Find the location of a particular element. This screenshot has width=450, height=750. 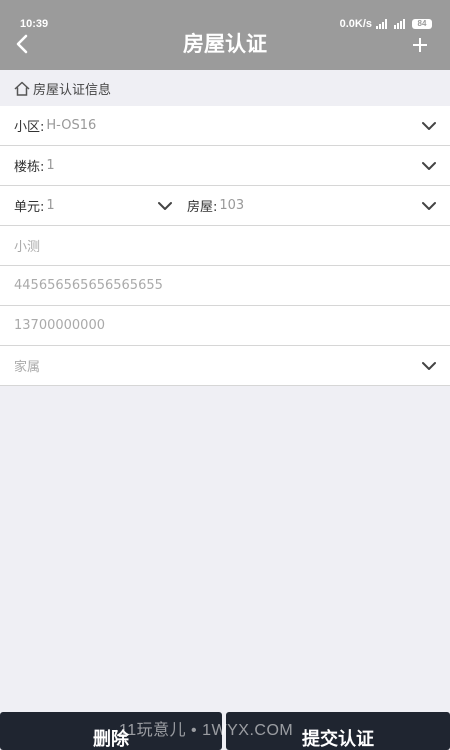

unit-label: 单元: is located at coordinates (29, 207).